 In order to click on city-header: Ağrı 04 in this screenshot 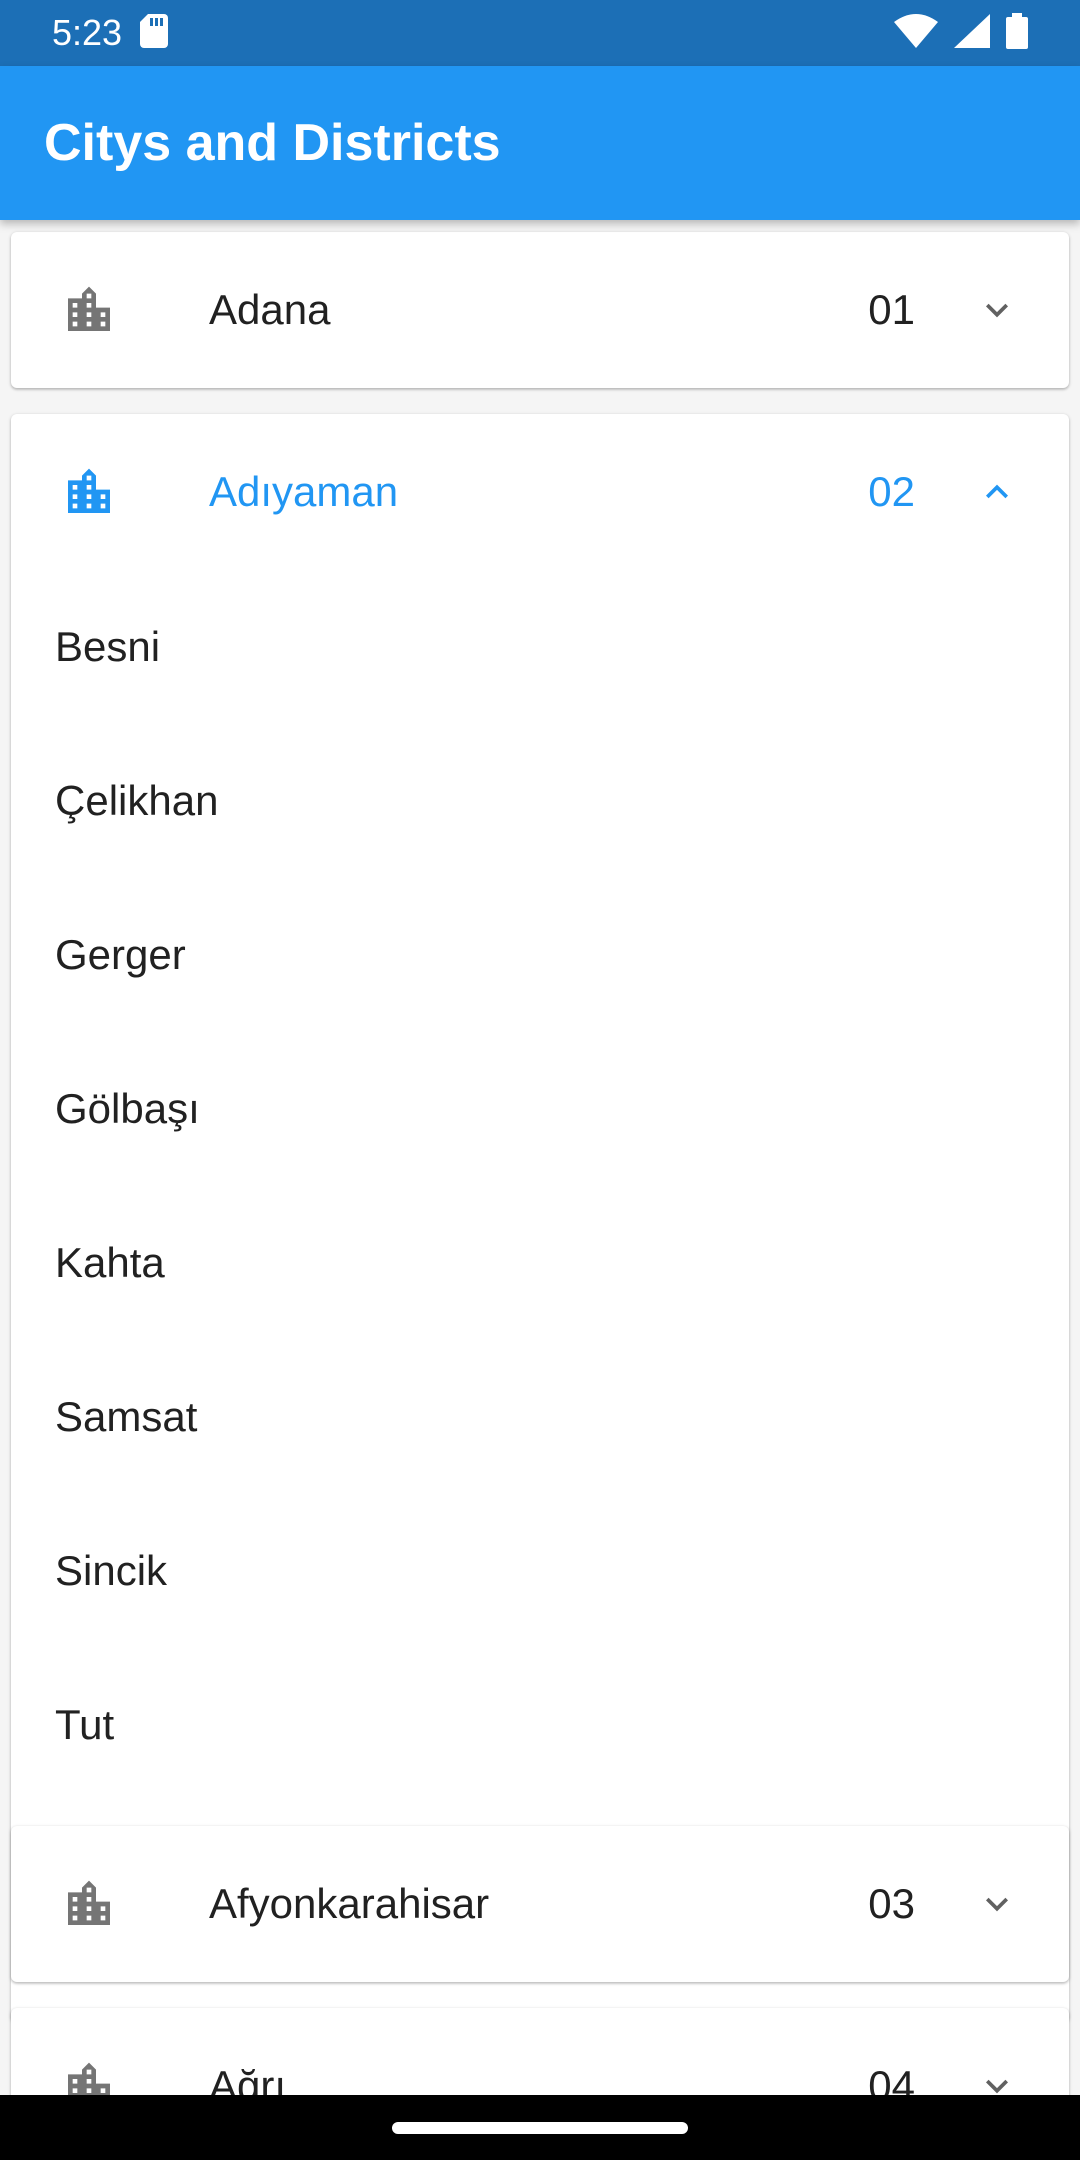, I will do `click(540, 2051)`.